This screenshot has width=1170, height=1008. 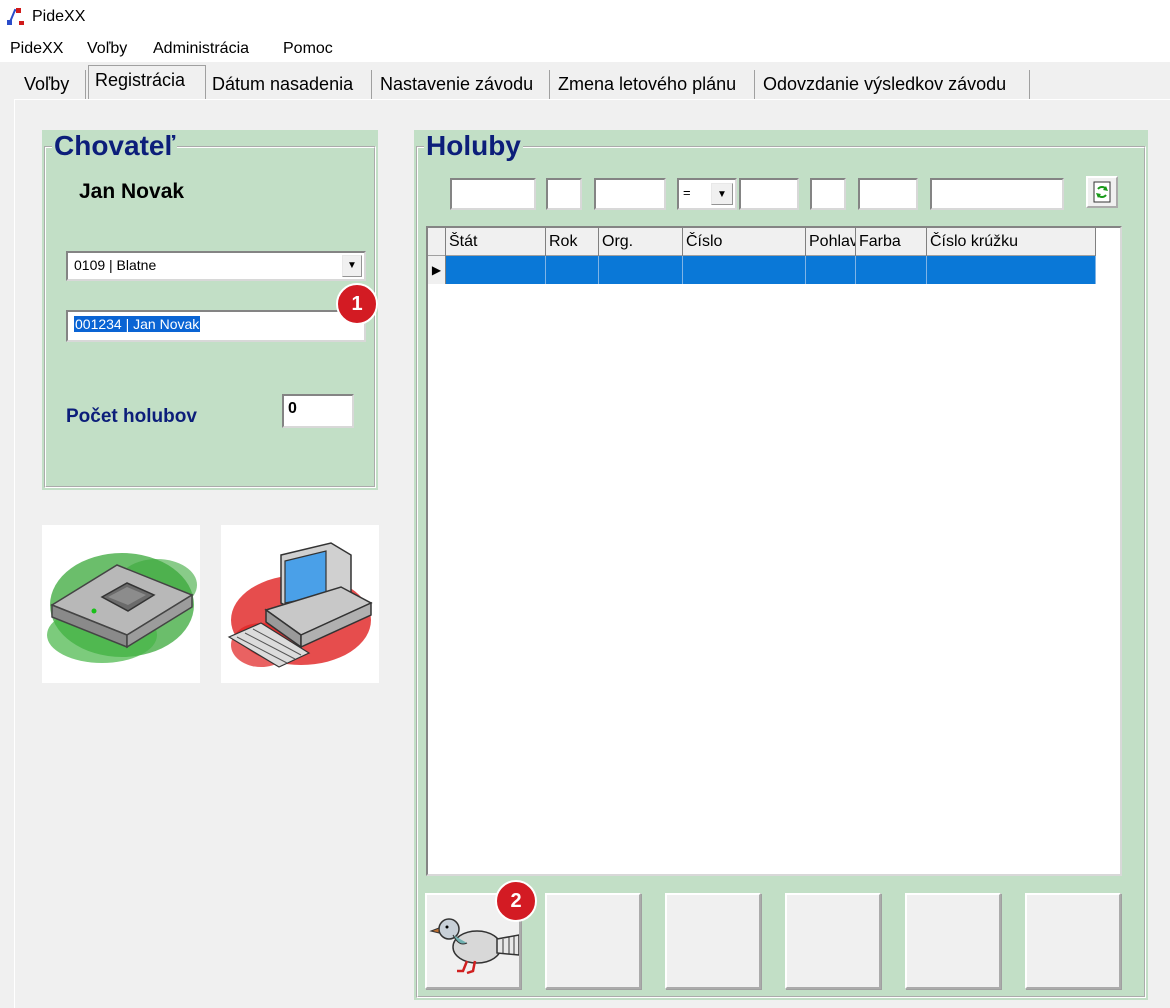 I want to click on col-header-rok: Rok, so click(x=572, y=242).